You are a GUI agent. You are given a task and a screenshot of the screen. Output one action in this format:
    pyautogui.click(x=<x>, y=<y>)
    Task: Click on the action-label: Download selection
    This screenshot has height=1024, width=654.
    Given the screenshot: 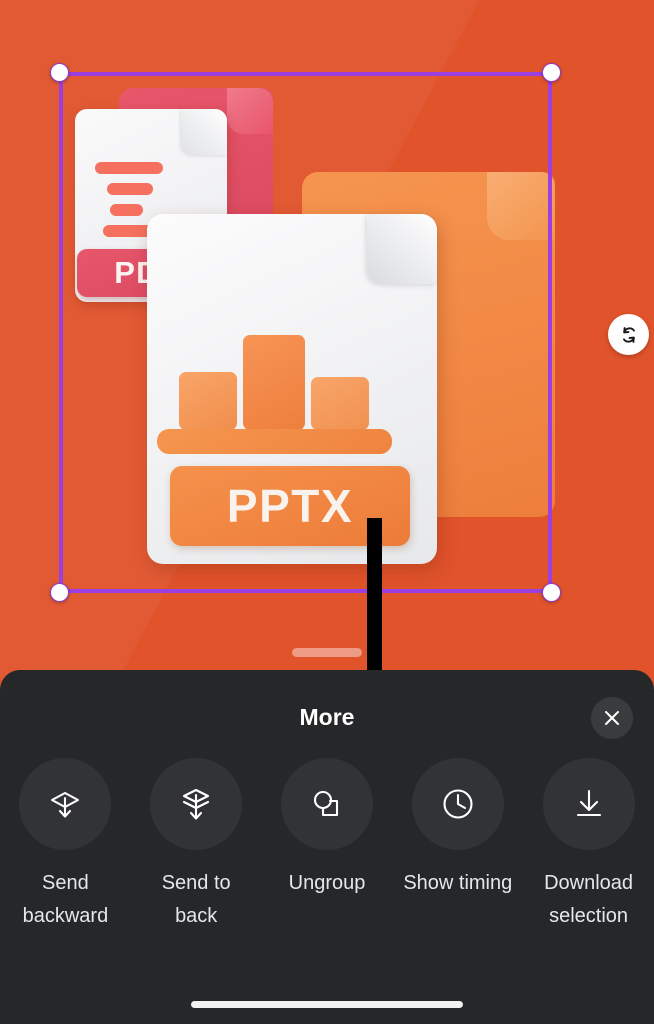 What is the action you would take?
    pyautogui.click(x=589, y=899)
    